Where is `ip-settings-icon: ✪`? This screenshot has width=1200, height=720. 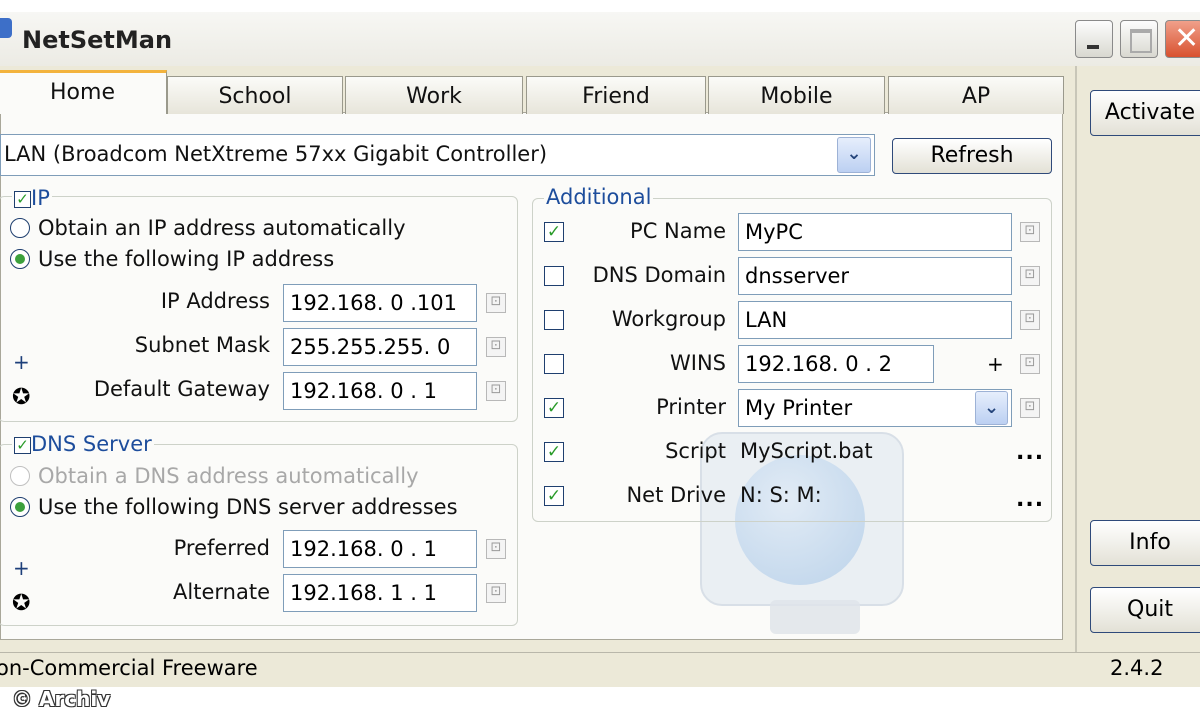 ip-settings-icon: ✪ is located at coordinates (21, 397).